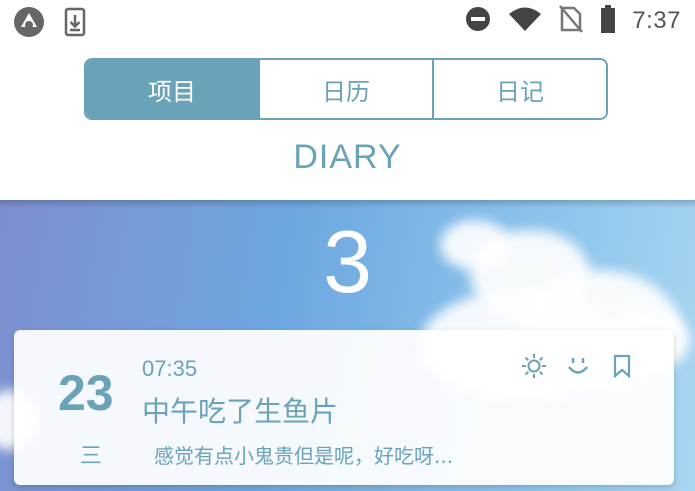 The height and width of the screenshot is (491, 695). What do you see at coordinates (91, 456) in the screenshot?
I see `entry-weekday: 三` at bounding box center [91, 456].